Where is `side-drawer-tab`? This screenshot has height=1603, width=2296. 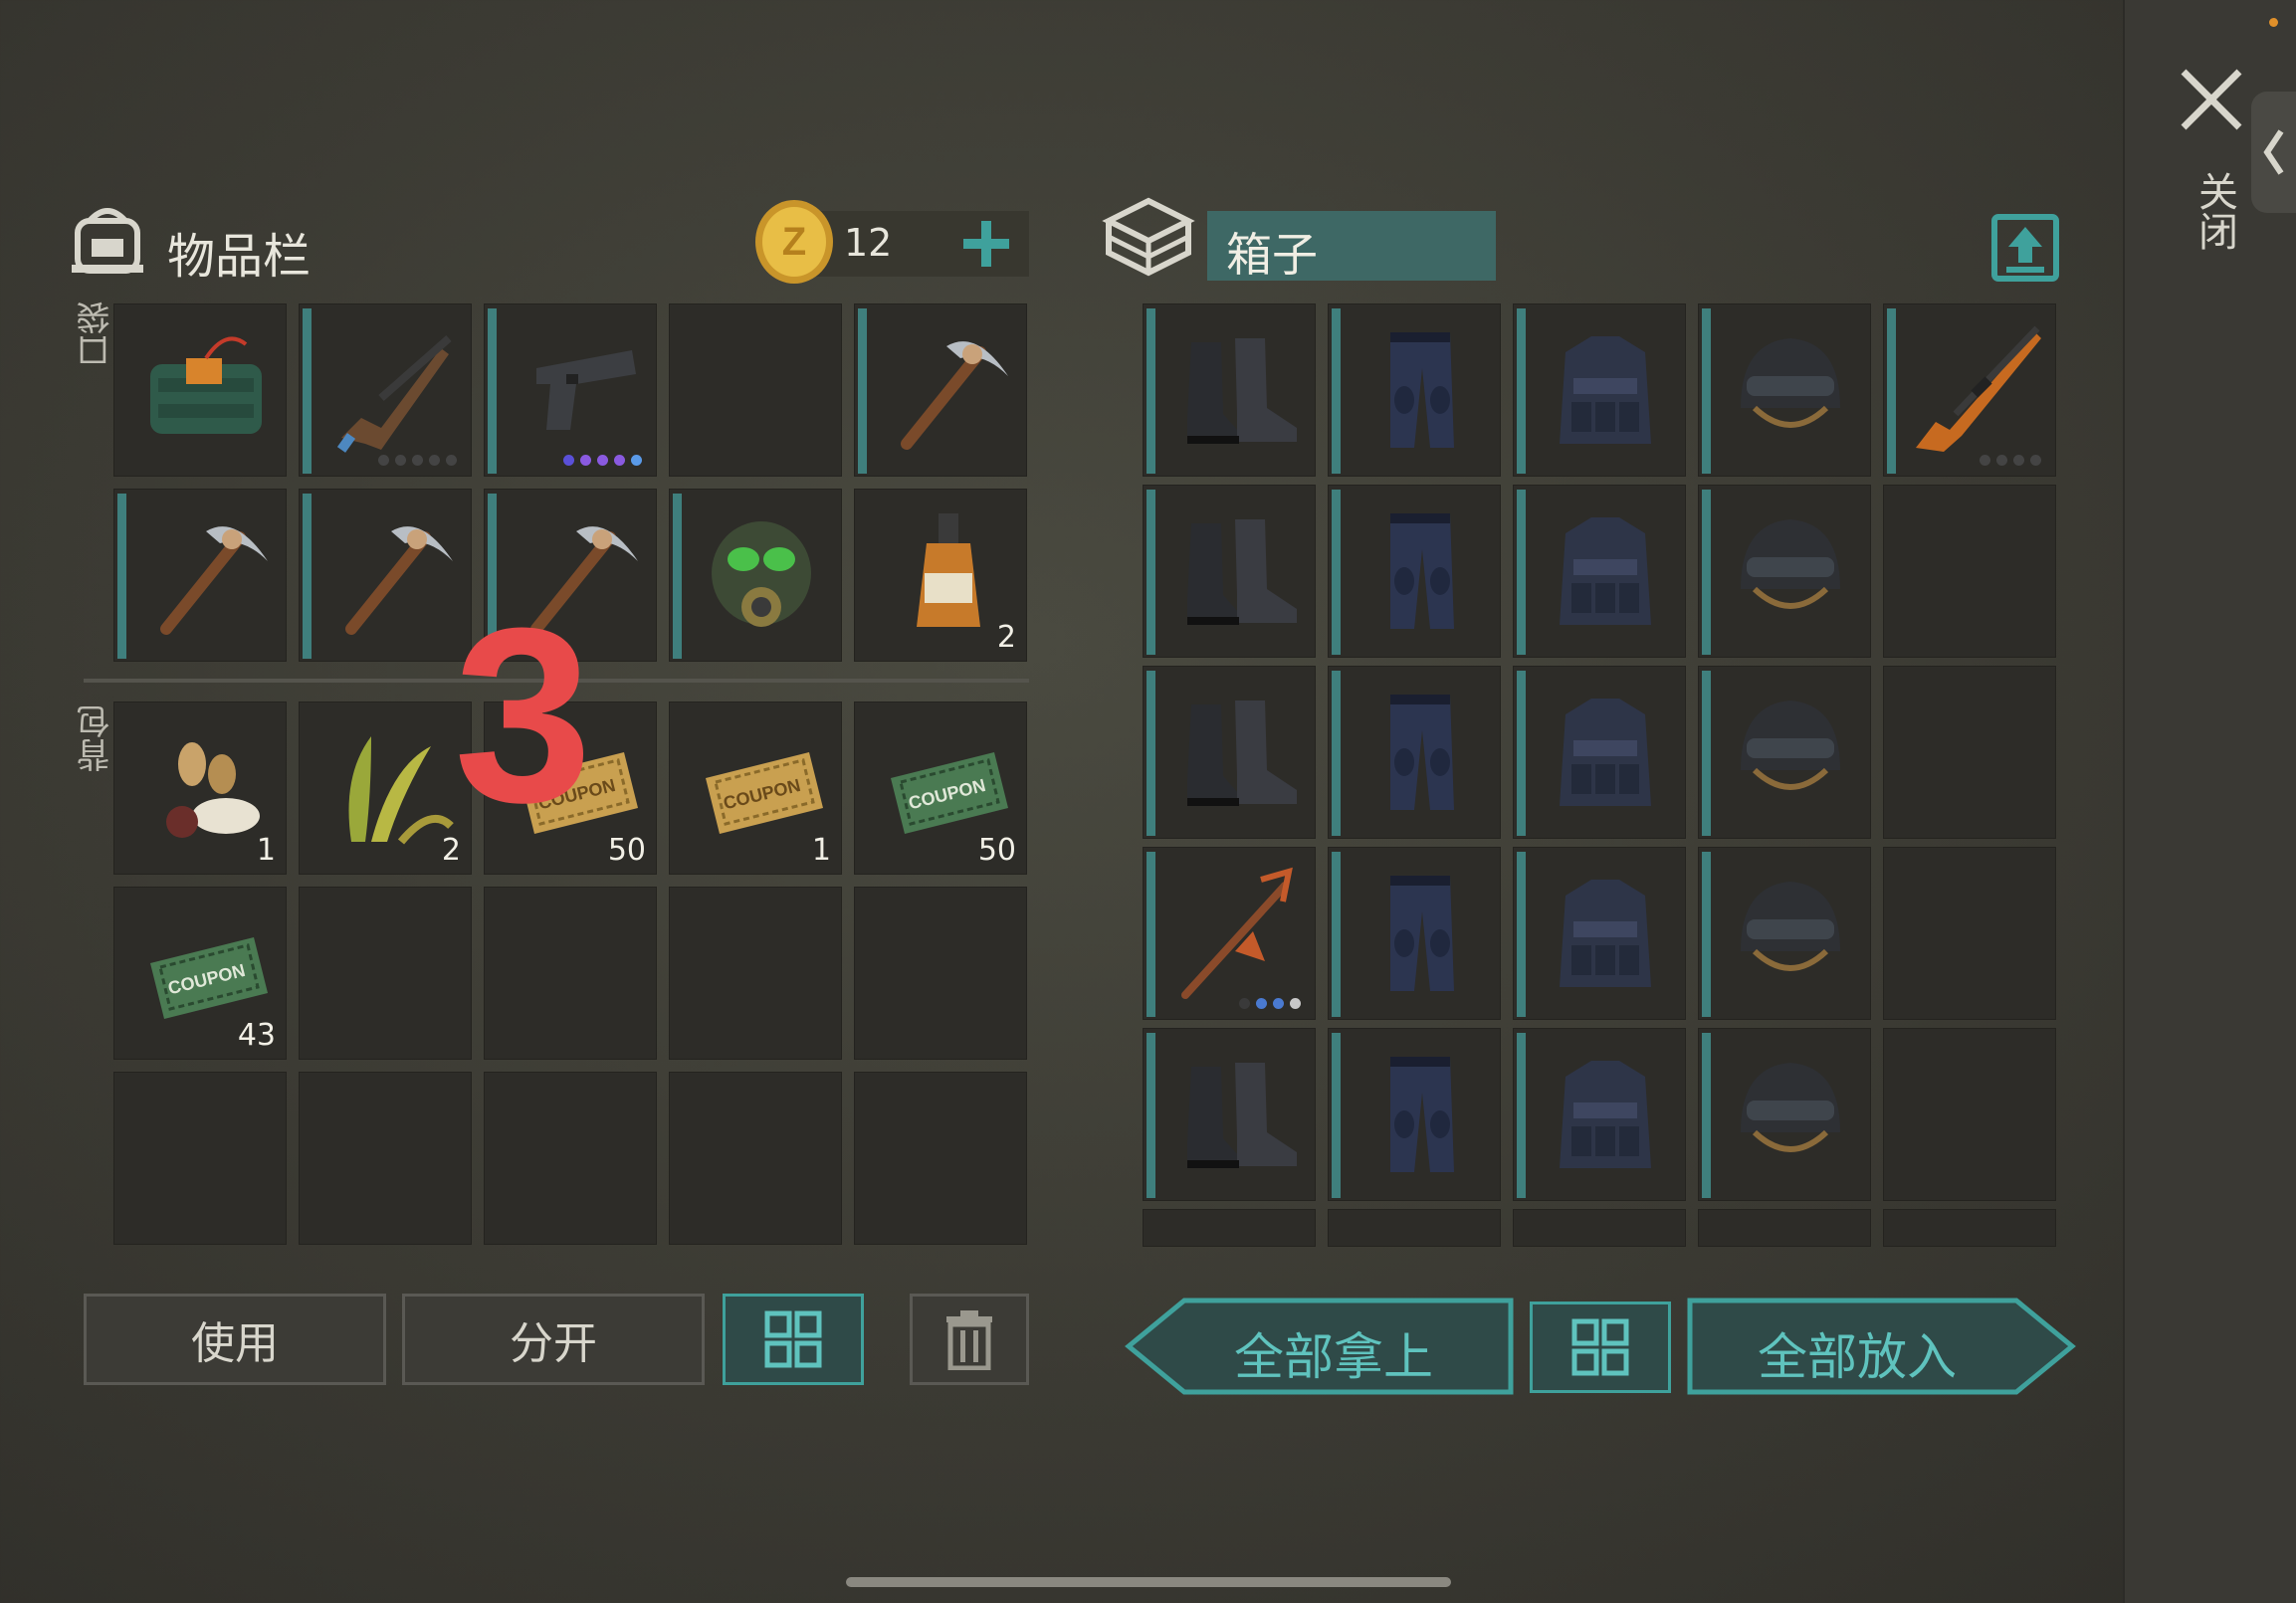 side-drawer-tab is located at coordinates (2273, 152).